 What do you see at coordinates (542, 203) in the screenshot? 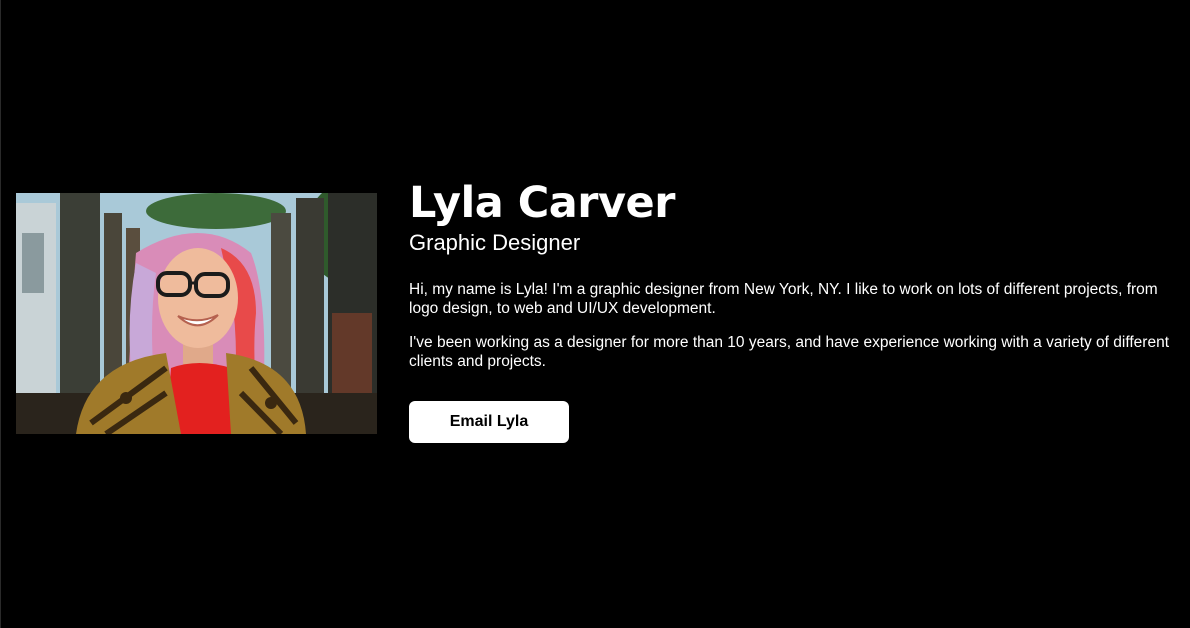
I see `profile-name: Lyla Carver` at bounding box center [542, 203].